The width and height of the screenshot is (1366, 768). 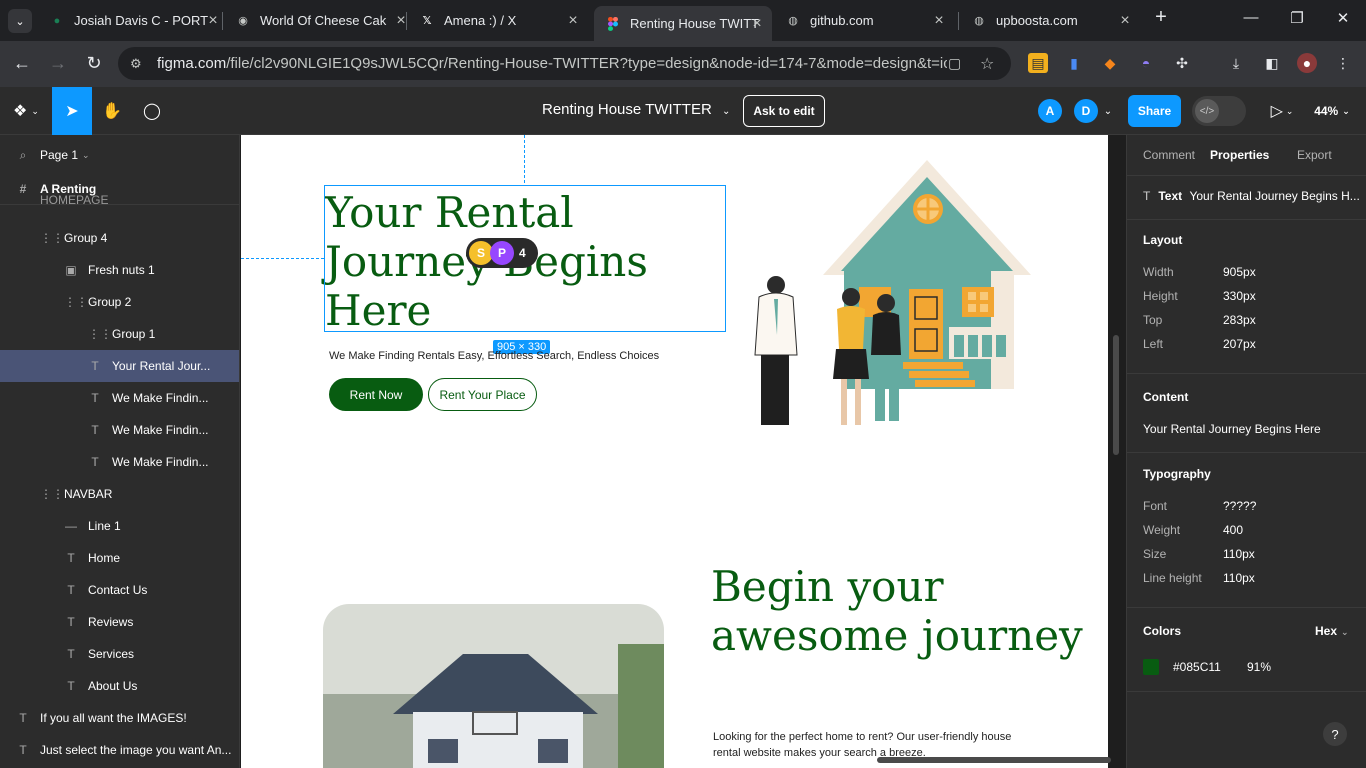 I want to click on layer-row: ⋮⋮ Group 2, so click(x=119, y=302).